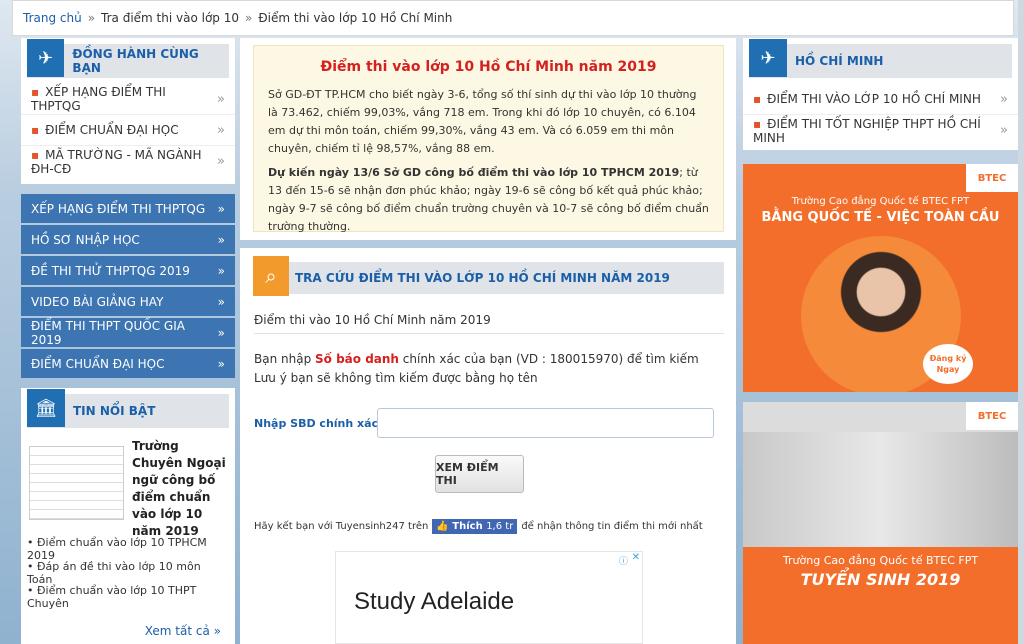 The width and height of the screenshot is (1024, 644). What do you see at coordinates (880, 217) in the screenshot?
I see `ad-title: BẰNG QUỐC TẾ - VIỆC TOÀN CẦU` at bounding box center [880, 217].